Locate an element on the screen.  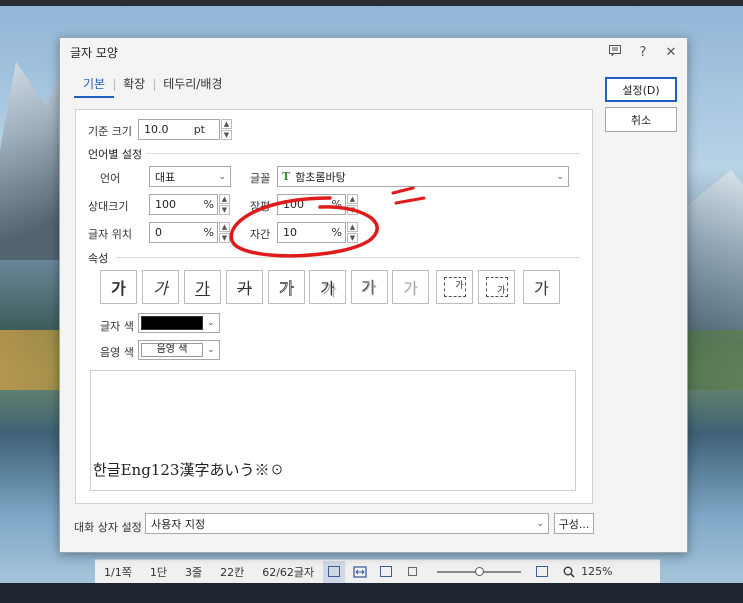
width-ratio-unit: % is located at coordinates (336, 204).